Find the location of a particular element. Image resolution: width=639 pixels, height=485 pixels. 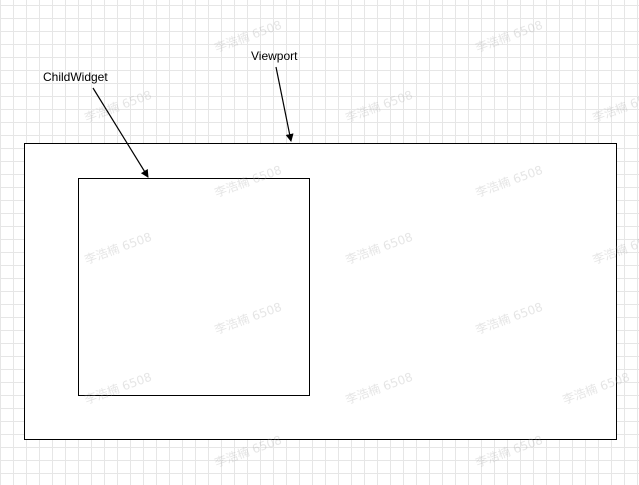

viewport-pointer-arrow is located at coordinates (284, 104).